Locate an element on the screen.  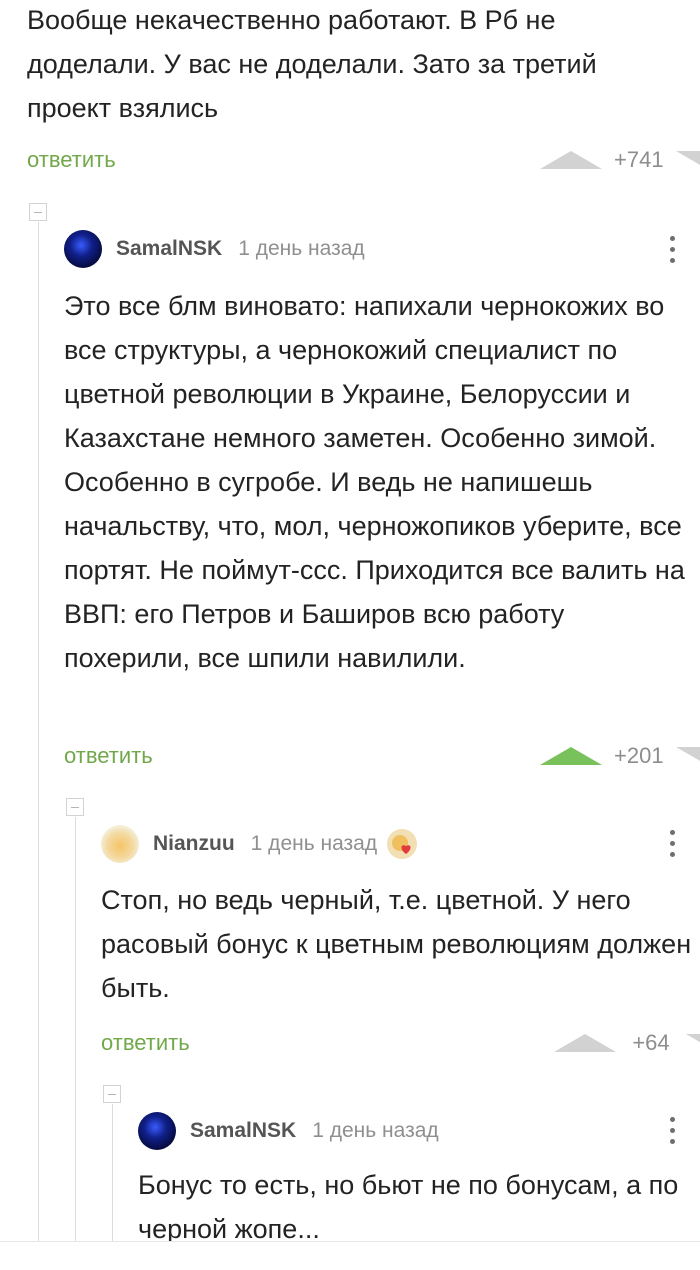
username: Nianzuu is located at coordinates (194, 844).